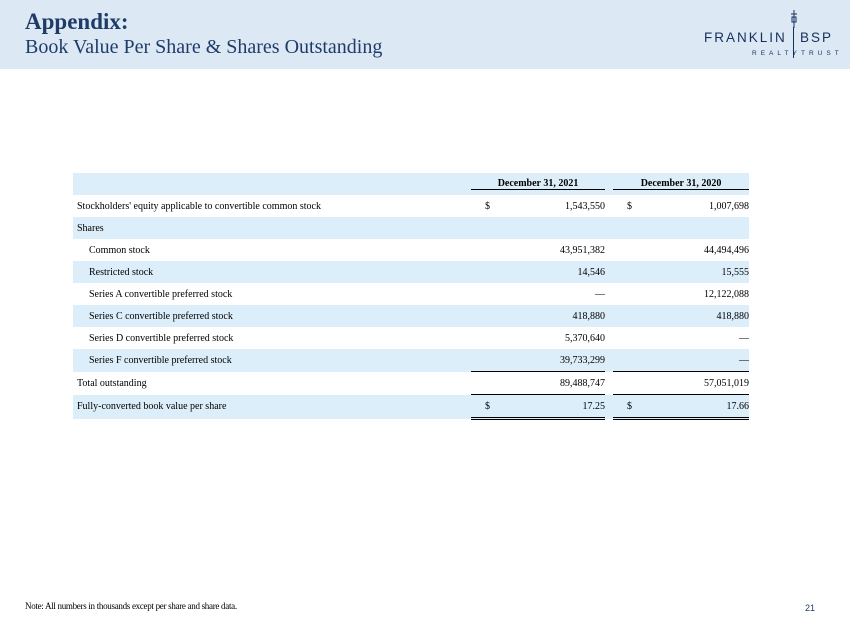 Image resolution: width=850 pixels, height=638 pixels. Describe the element at coordinates (817, 37) in the screenshot. I see `logo-word-bsp: BSP` at that location.